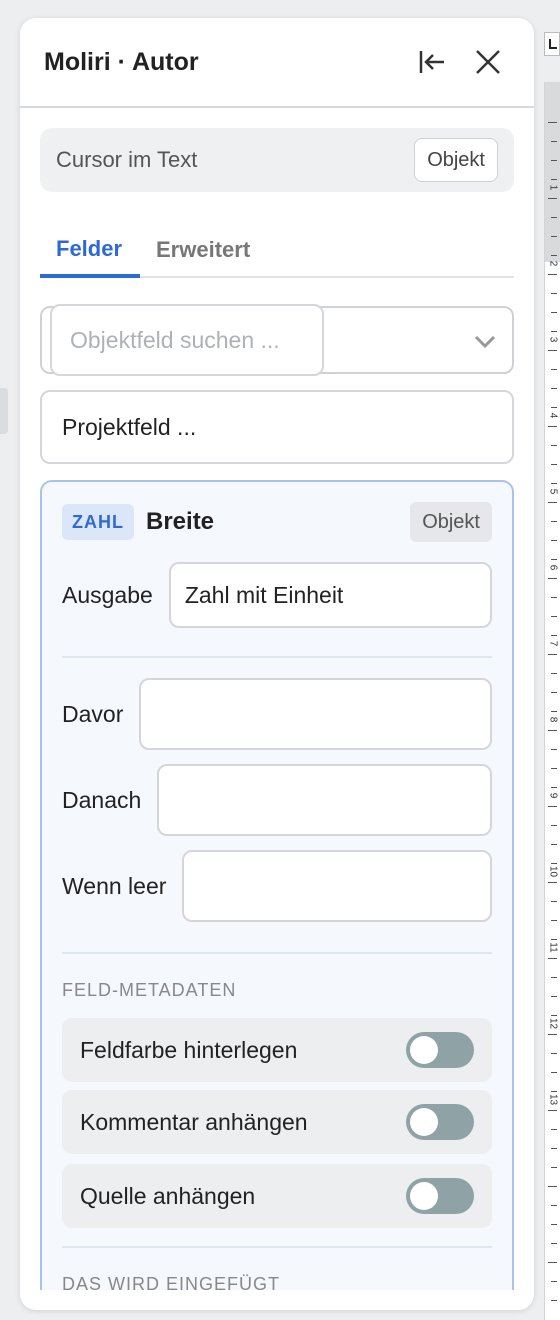 The width and height of the screenshot is (560, 1320). What do you see at coordinates (168, 1195) in the screenshot?
I see `toggle-label: Quelle anhängen` at bounding box center [168, 1195].